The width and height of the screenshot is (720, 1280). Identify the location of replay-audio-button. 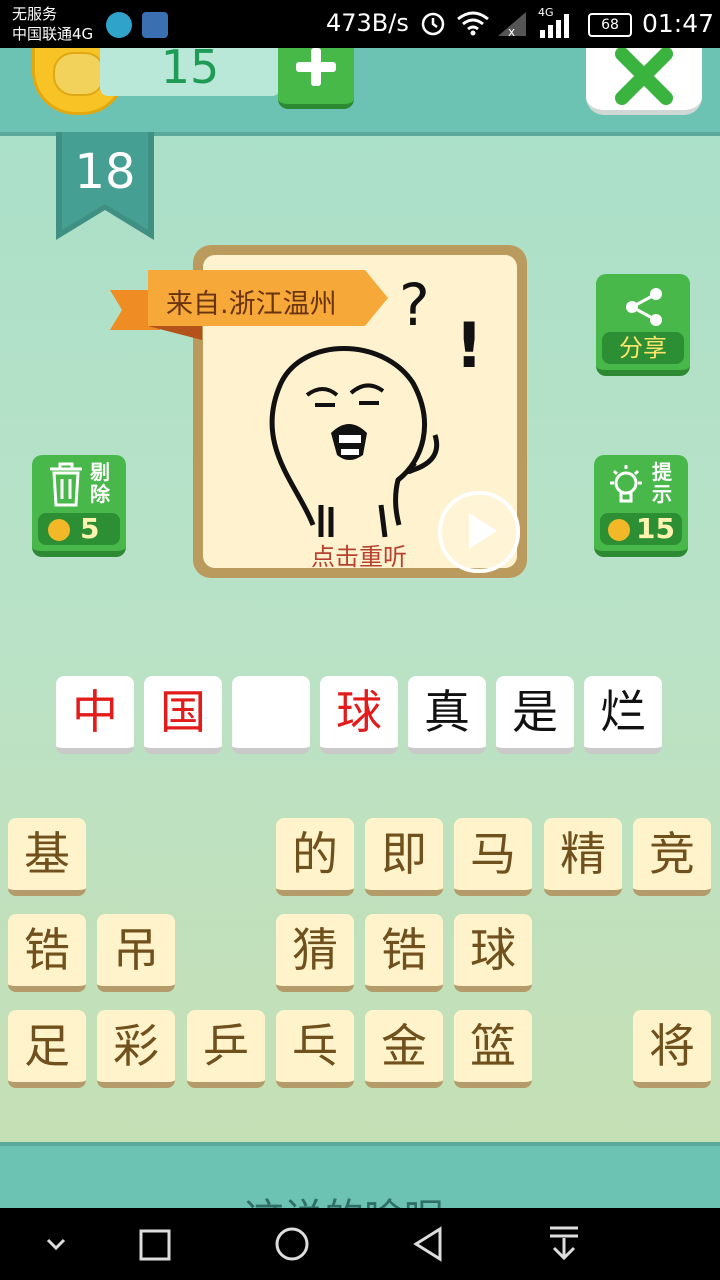
(479, 532).